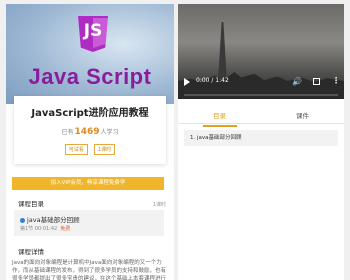  Describe the element at coordinates (31, 204) in the screenshot. I see `catalog-heading: 课程目录` at that location.